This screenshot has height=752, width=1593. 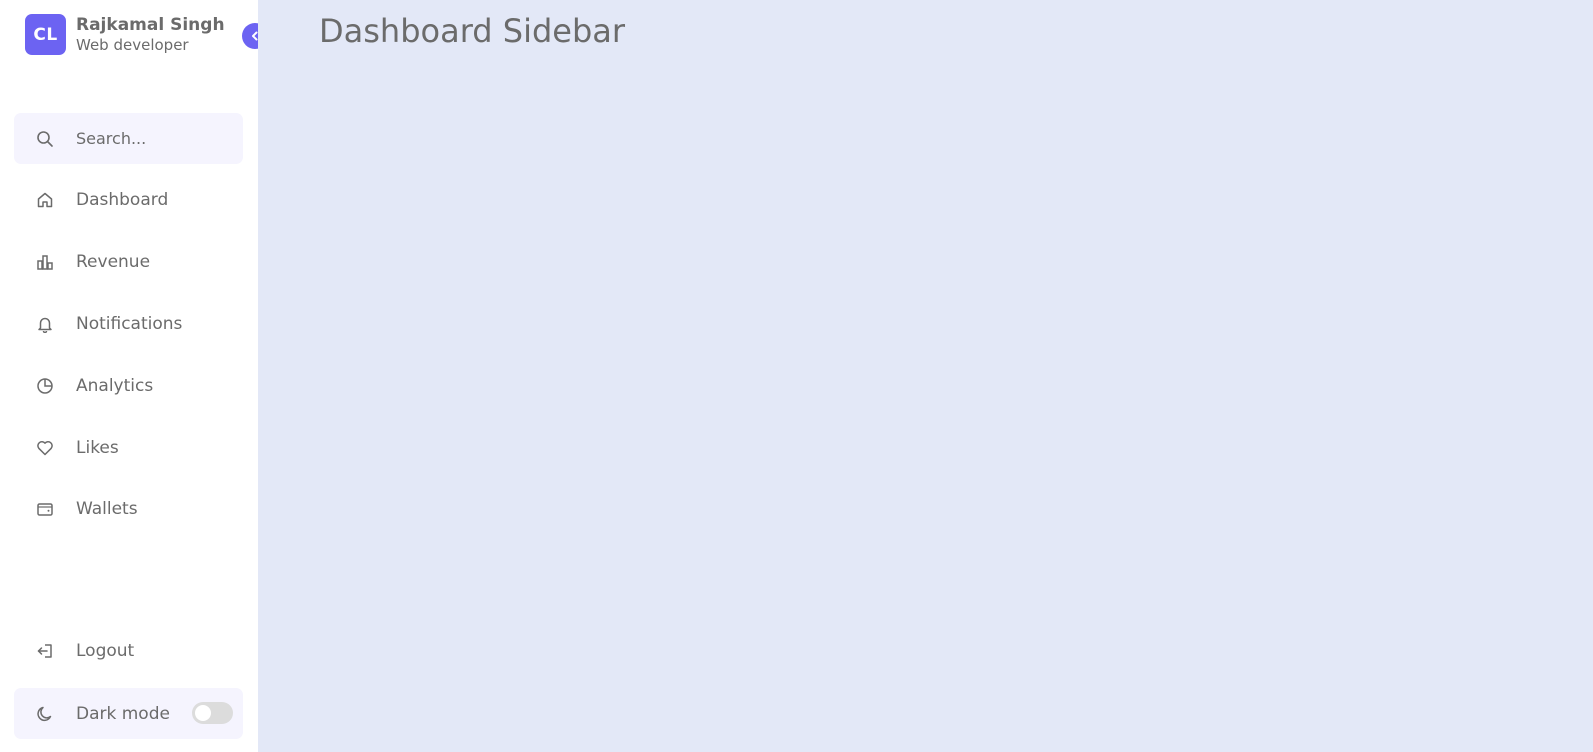 What do you see at coordinates (150, 24) in the screenshot?
I see `profile-name: Rajkamal Singh` at bounding box center [150, 24].